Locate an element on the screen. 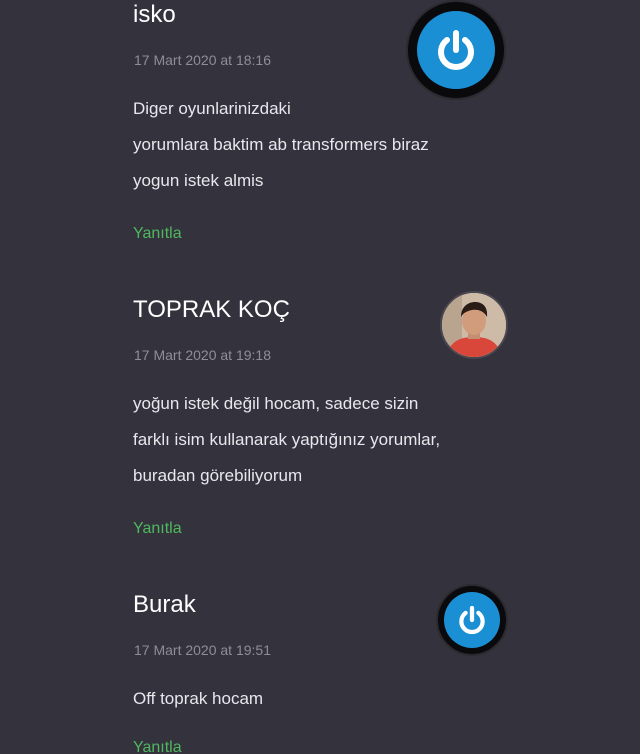  comment-line: Diger oyunlarinizdaki is located at coordinates (212, 108).